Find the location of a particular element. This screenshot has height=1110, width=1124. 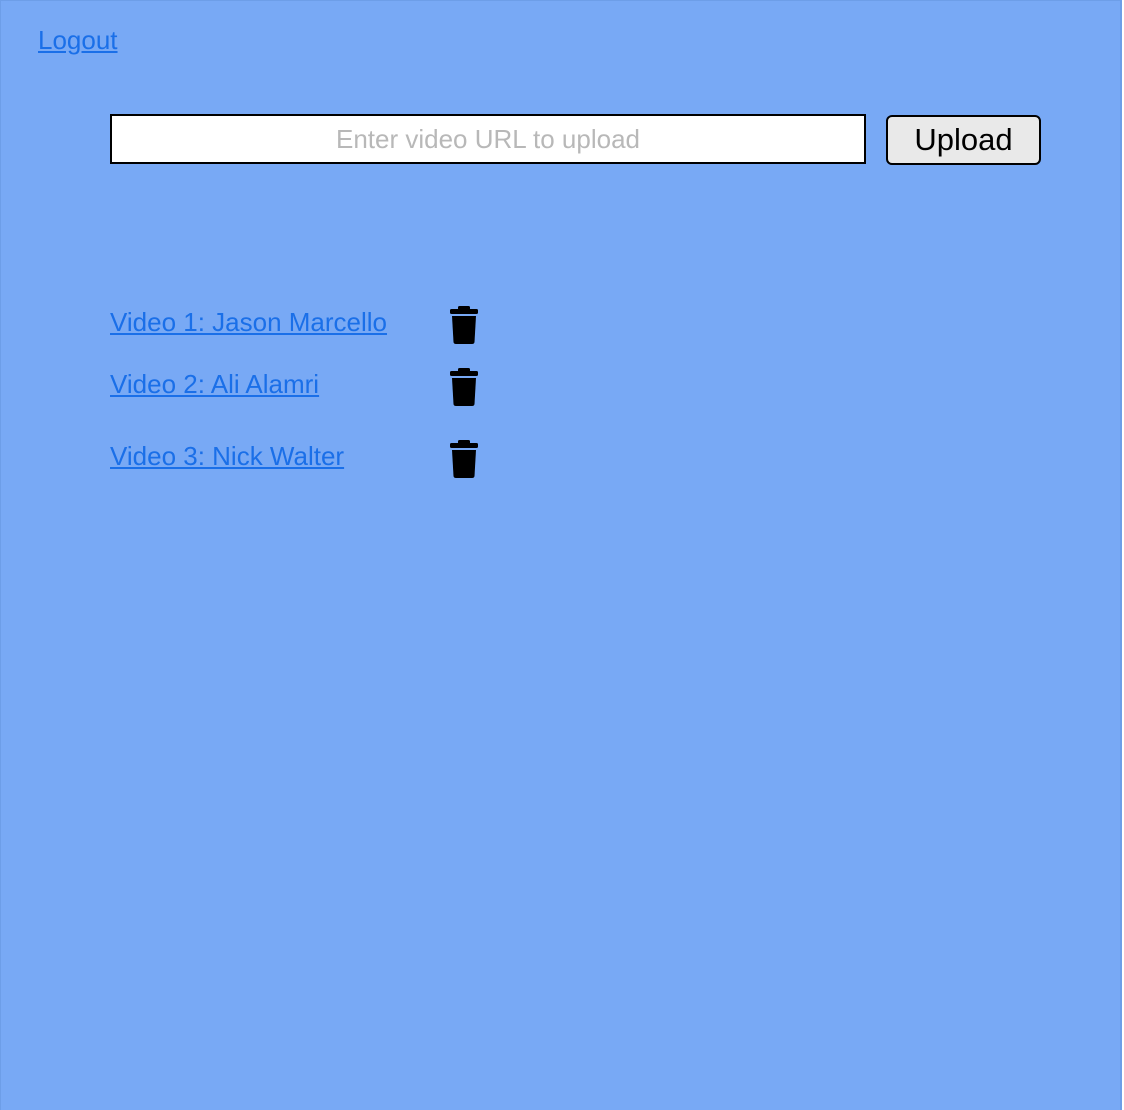

logout-link: Logout is located at coordinates (78, 40).